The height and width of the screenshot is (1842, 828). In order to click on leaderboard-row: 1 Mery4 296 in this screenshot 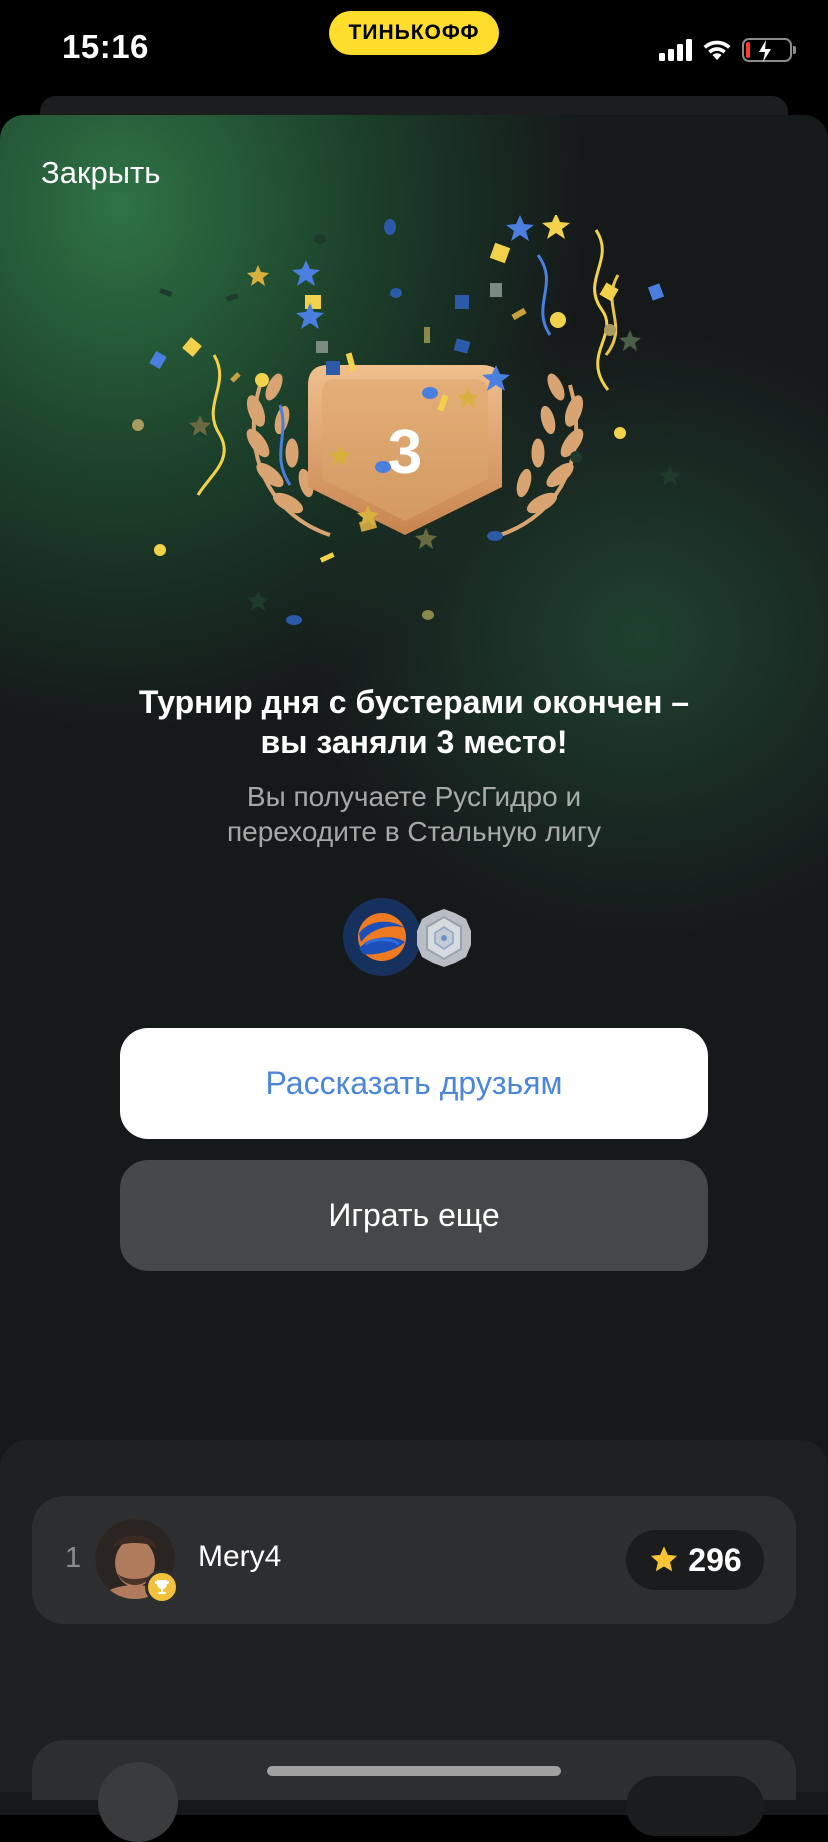, I will do `click(414, 1560)`.